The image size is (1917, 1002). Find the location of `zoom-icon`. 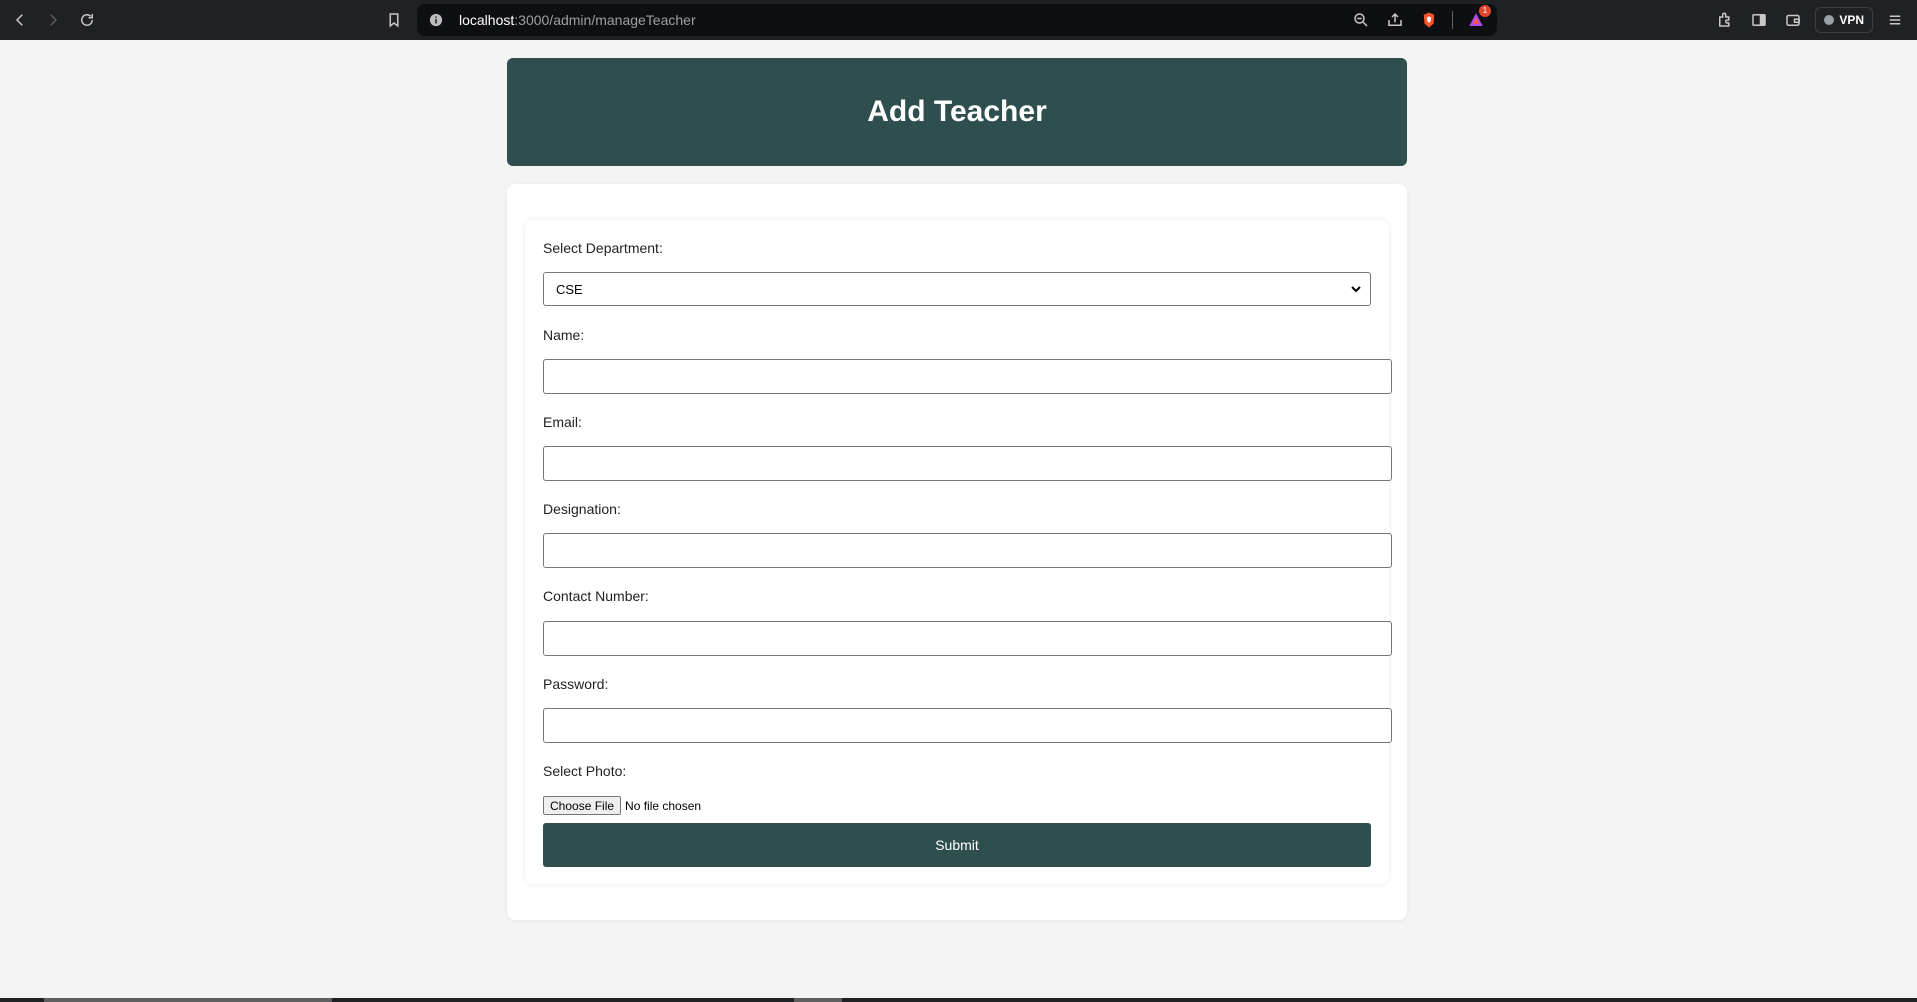

zoom-icon is located at coordinates (1361, 20).